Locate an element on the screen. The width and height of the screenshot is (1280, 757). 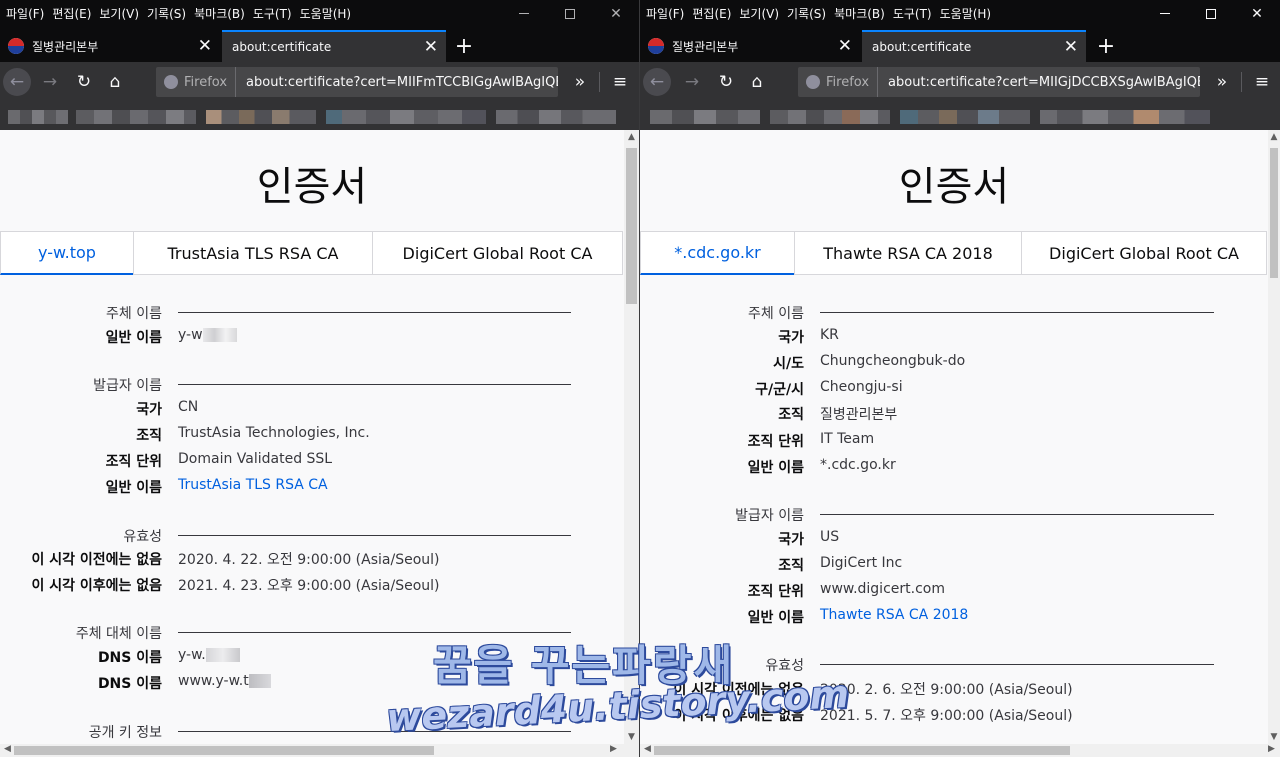
arrow-left-icon: ← is located at coordinates (657, 82).